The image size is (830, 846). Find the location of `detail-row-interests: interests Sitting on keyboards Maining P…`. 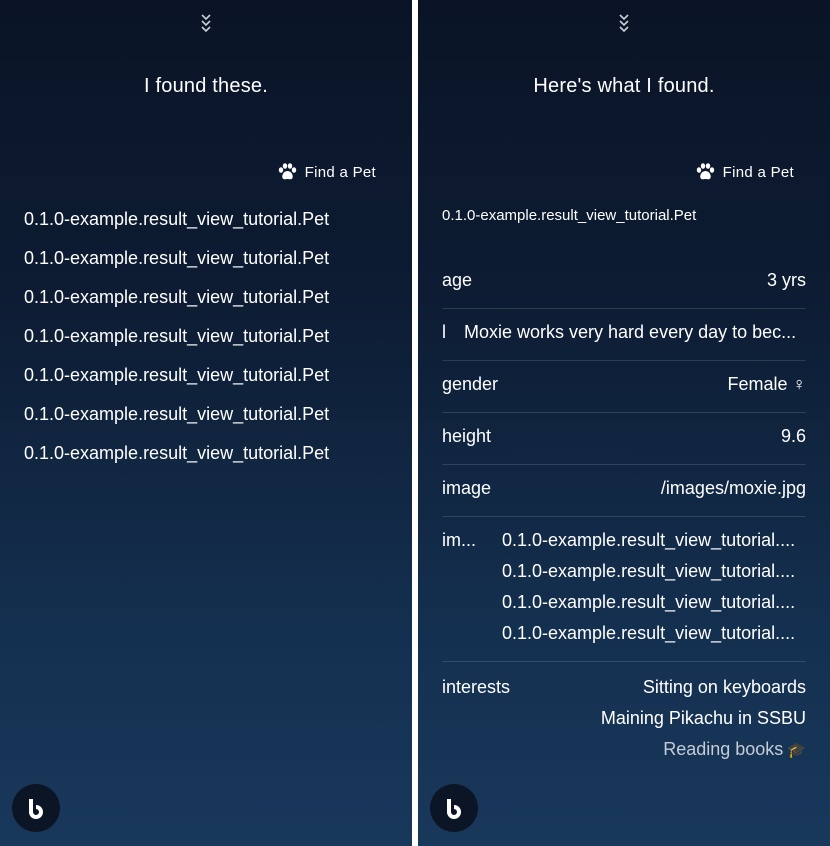

detail-row-interests: interests Sitting on keyboards Maining P… is located at coordinates (624, 716).